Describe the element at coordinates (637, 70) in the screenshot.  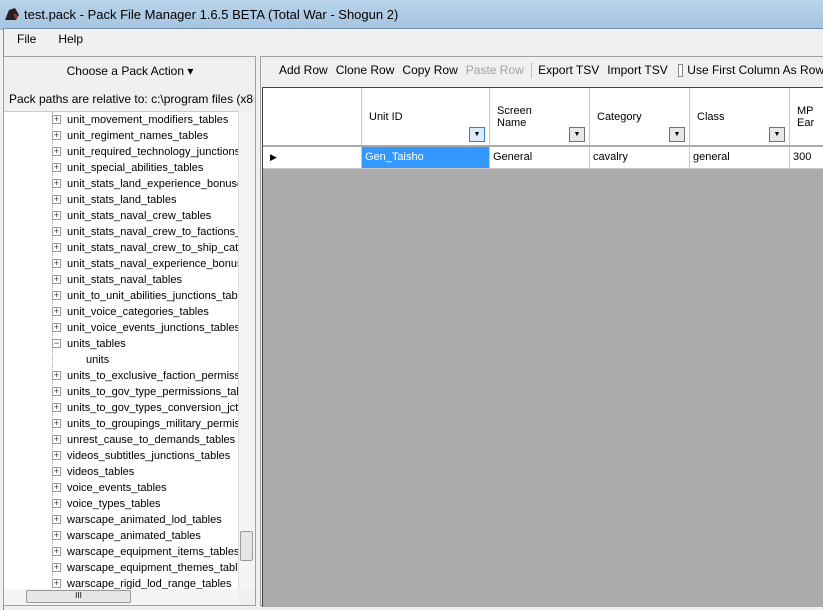
I see `import-tsv-button: Import TSV` at that location.